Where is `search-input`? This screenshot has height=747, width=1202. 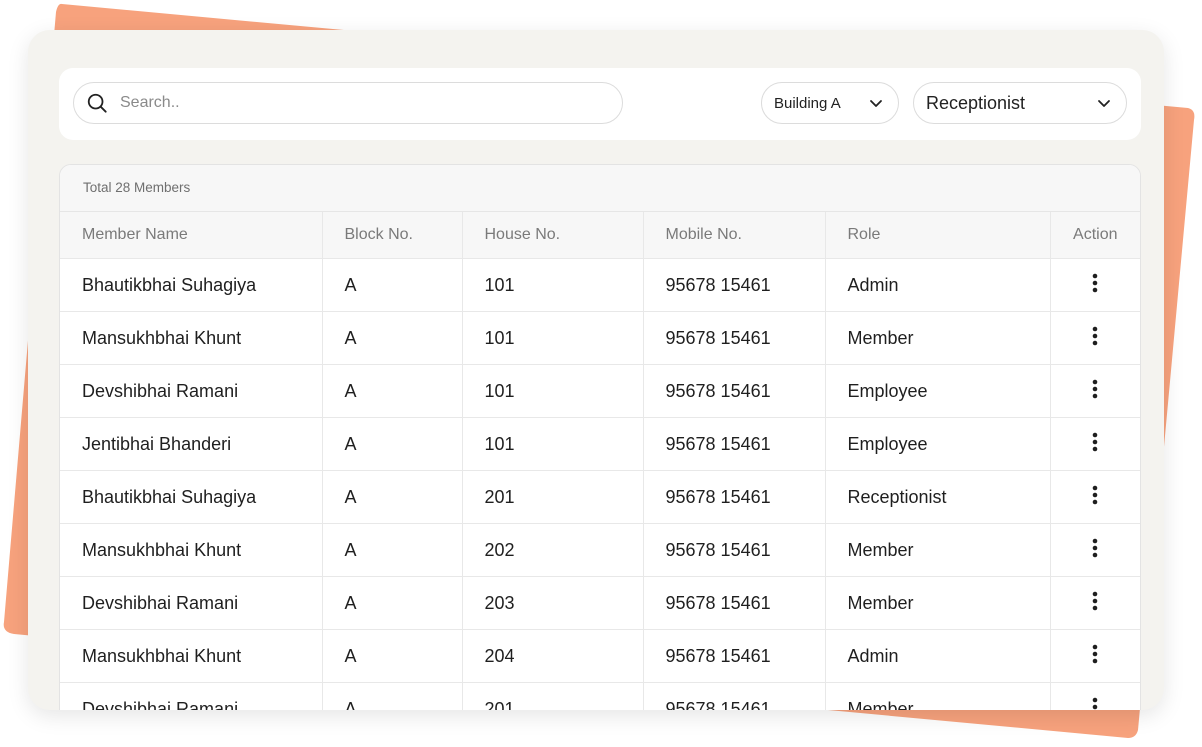
search-input is located at coordinates (360, 103).